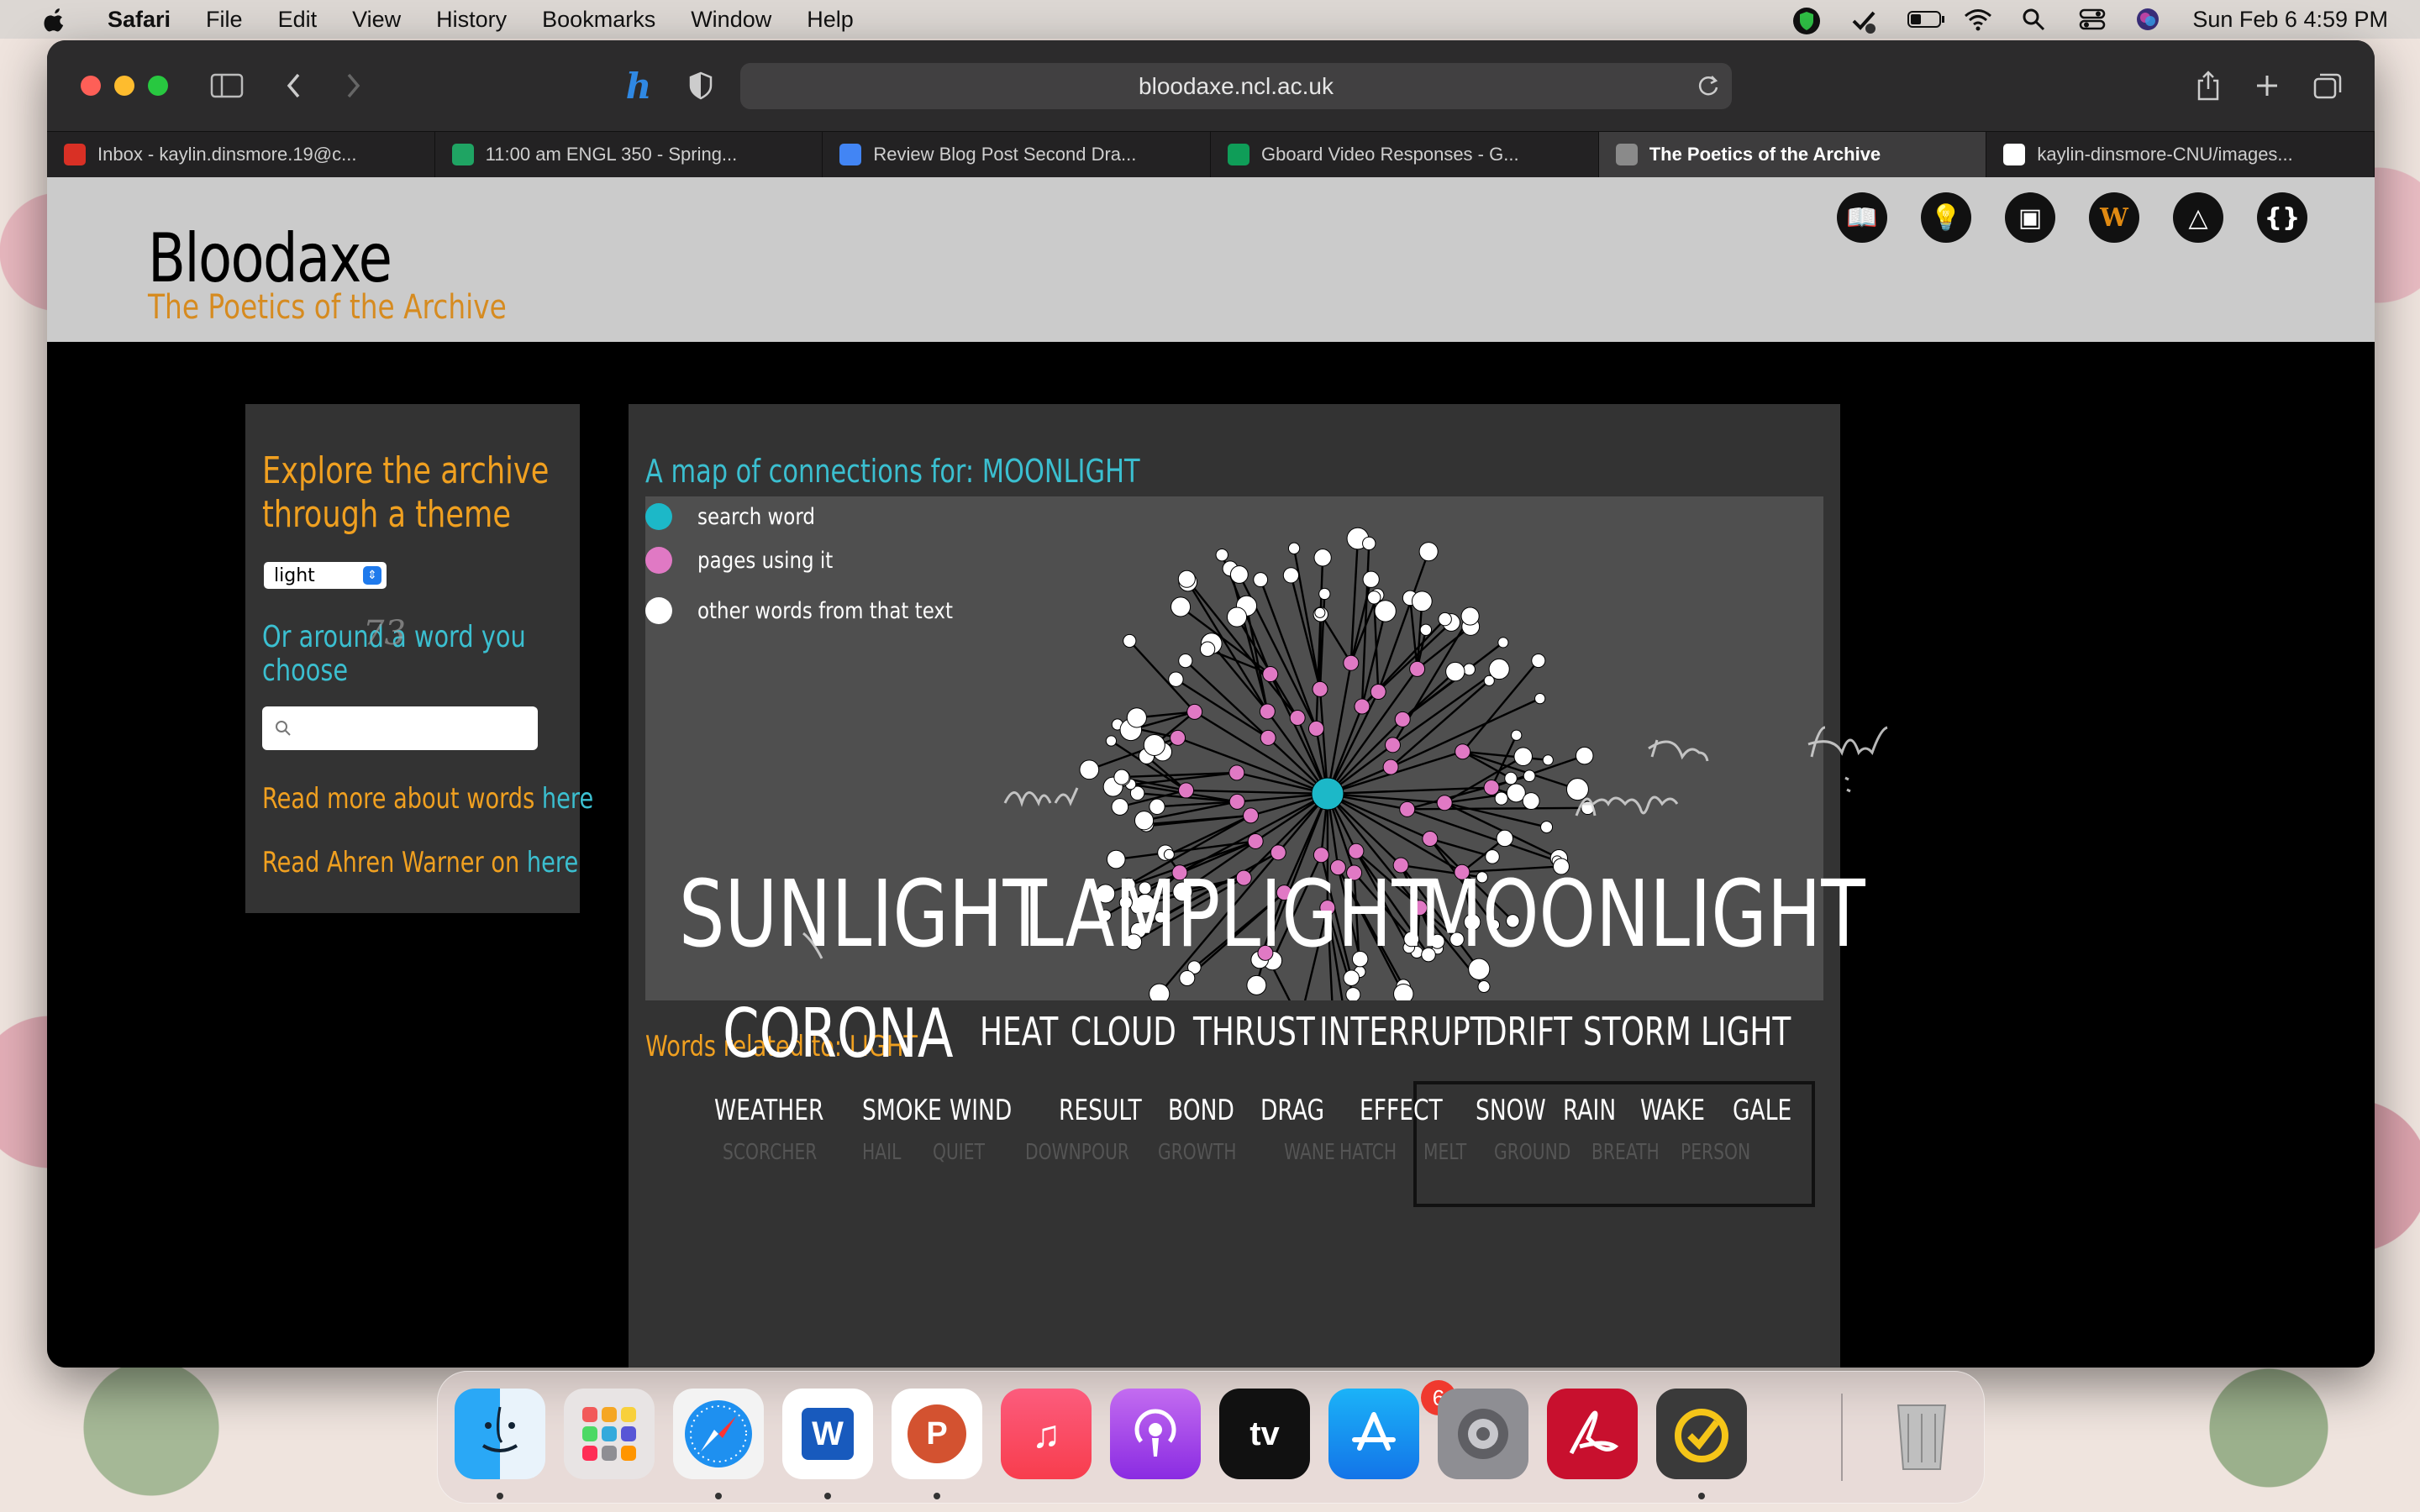  I want to click on launchpad-icon, so click(609, 1434).